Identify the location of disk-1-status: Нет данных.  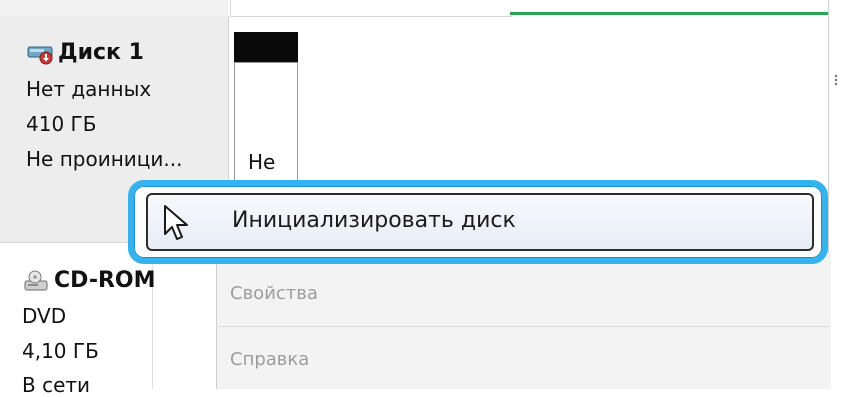
(89, 89).